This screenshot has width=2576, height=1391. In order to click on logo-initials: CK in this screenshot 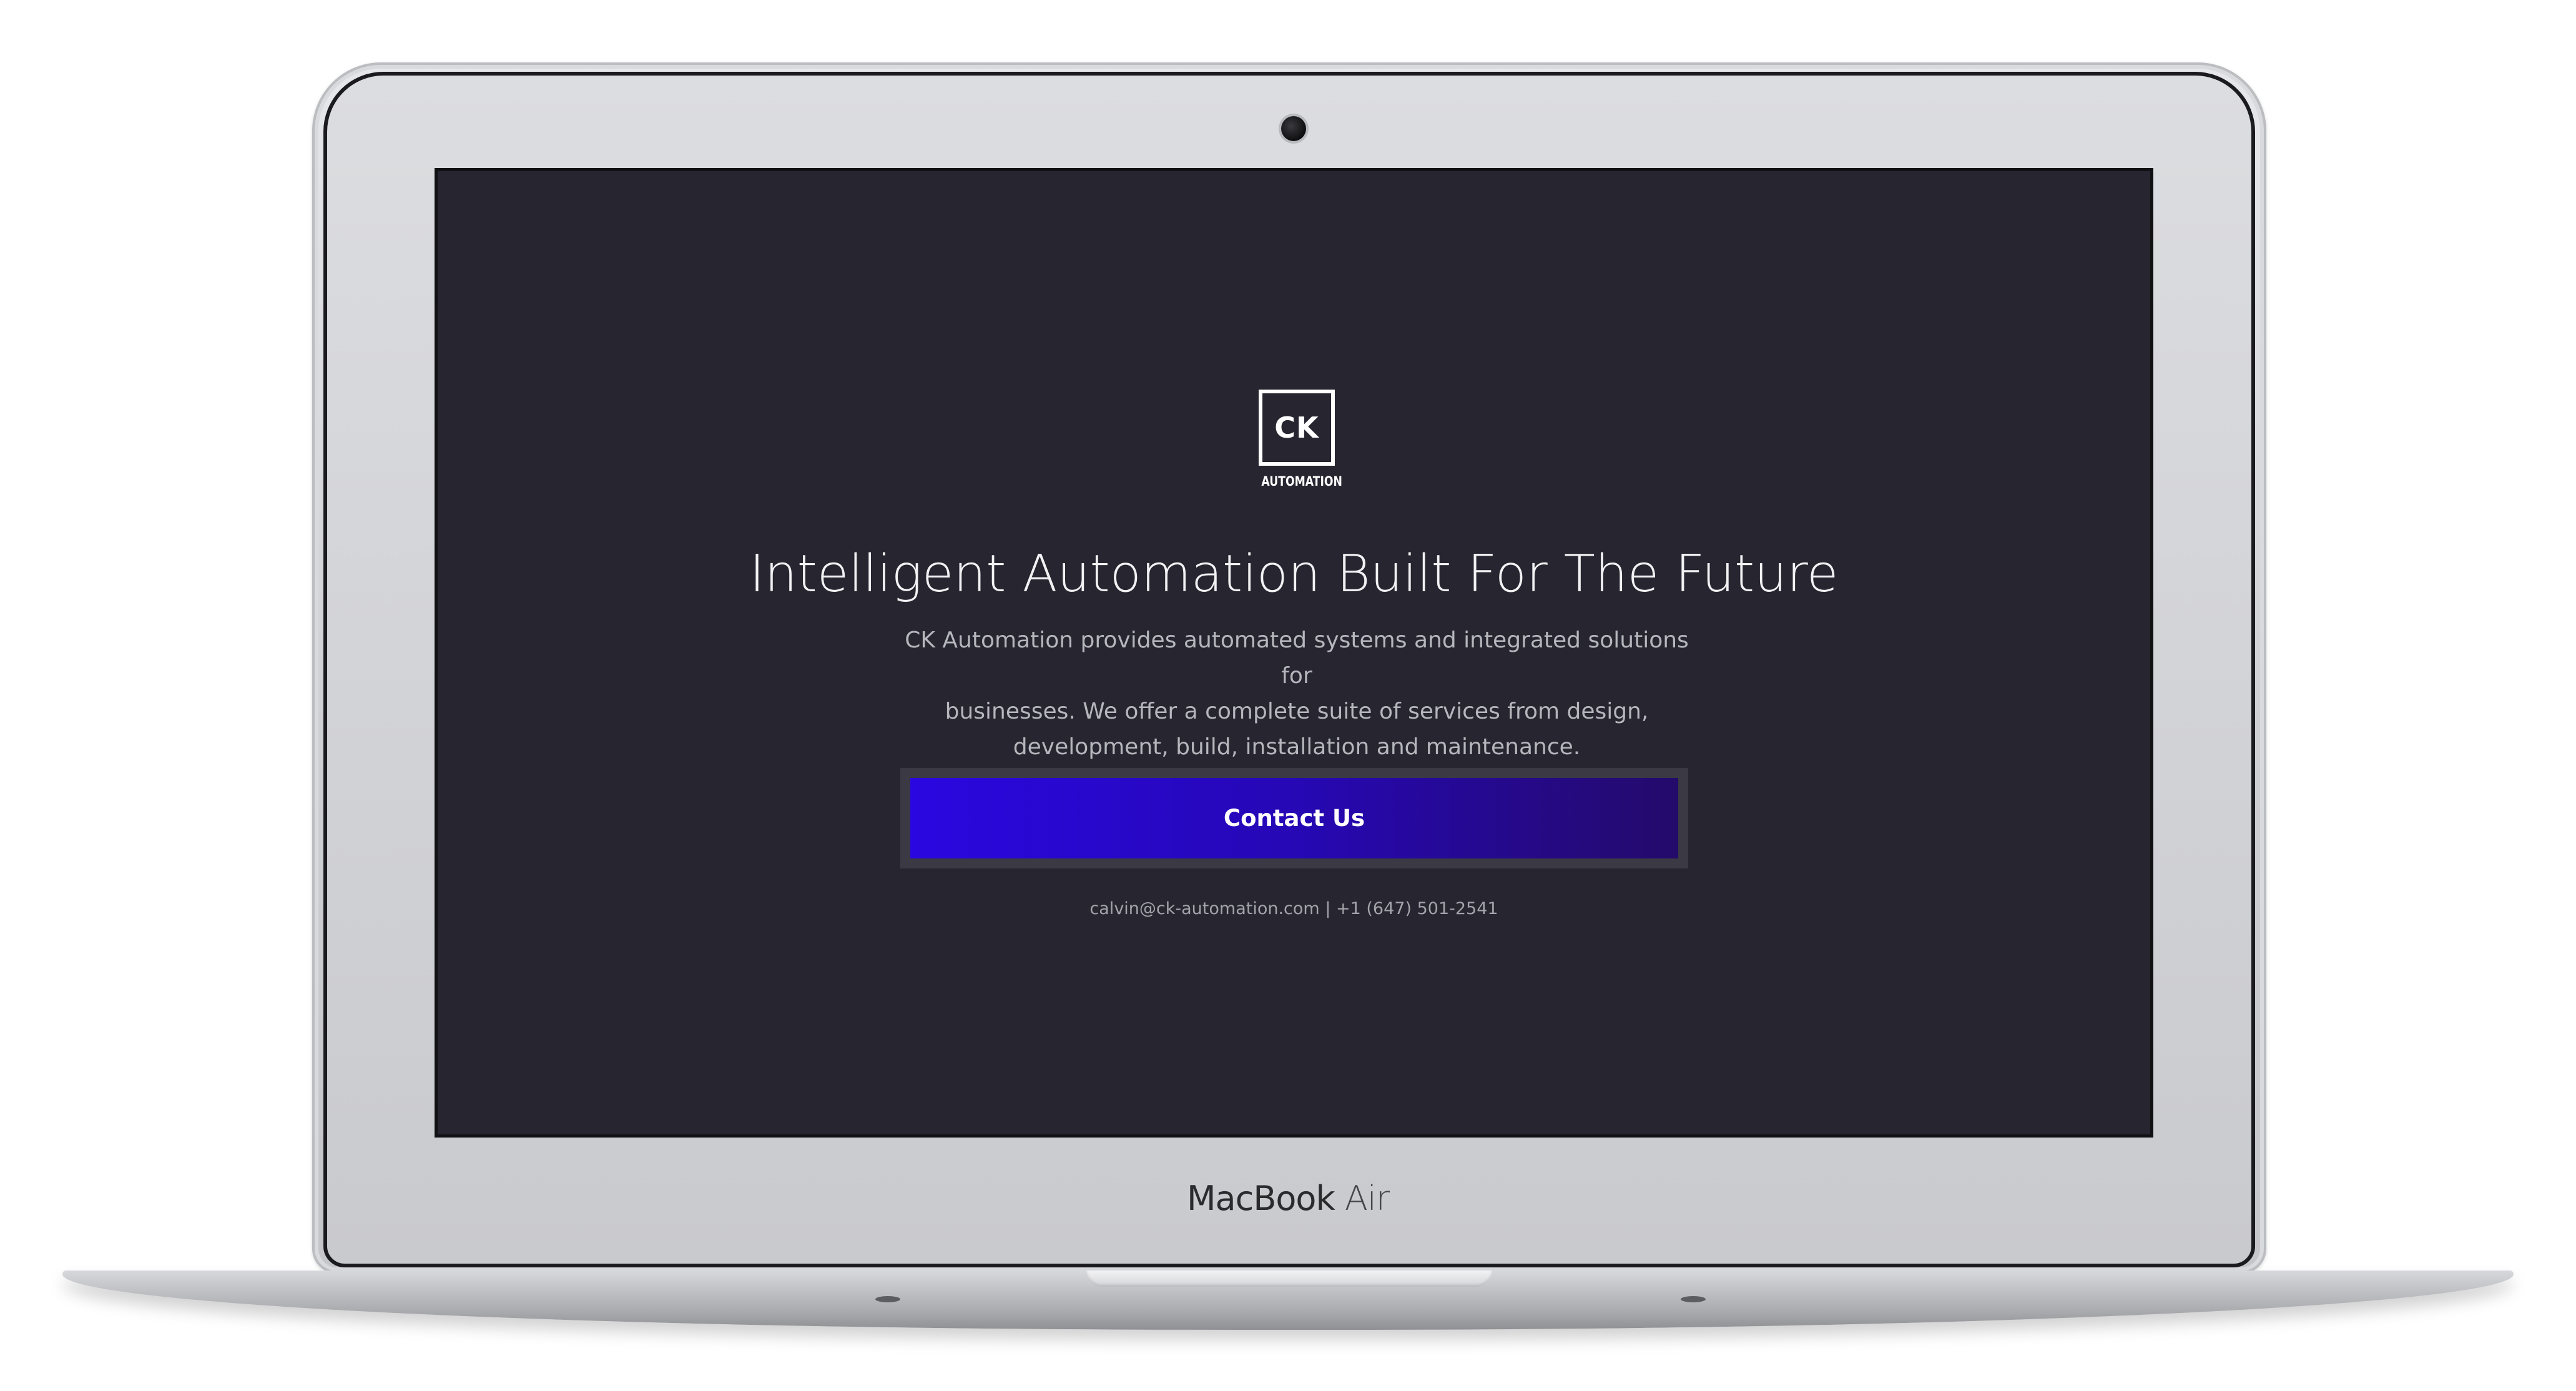, I will do `click(1296, 428)`.